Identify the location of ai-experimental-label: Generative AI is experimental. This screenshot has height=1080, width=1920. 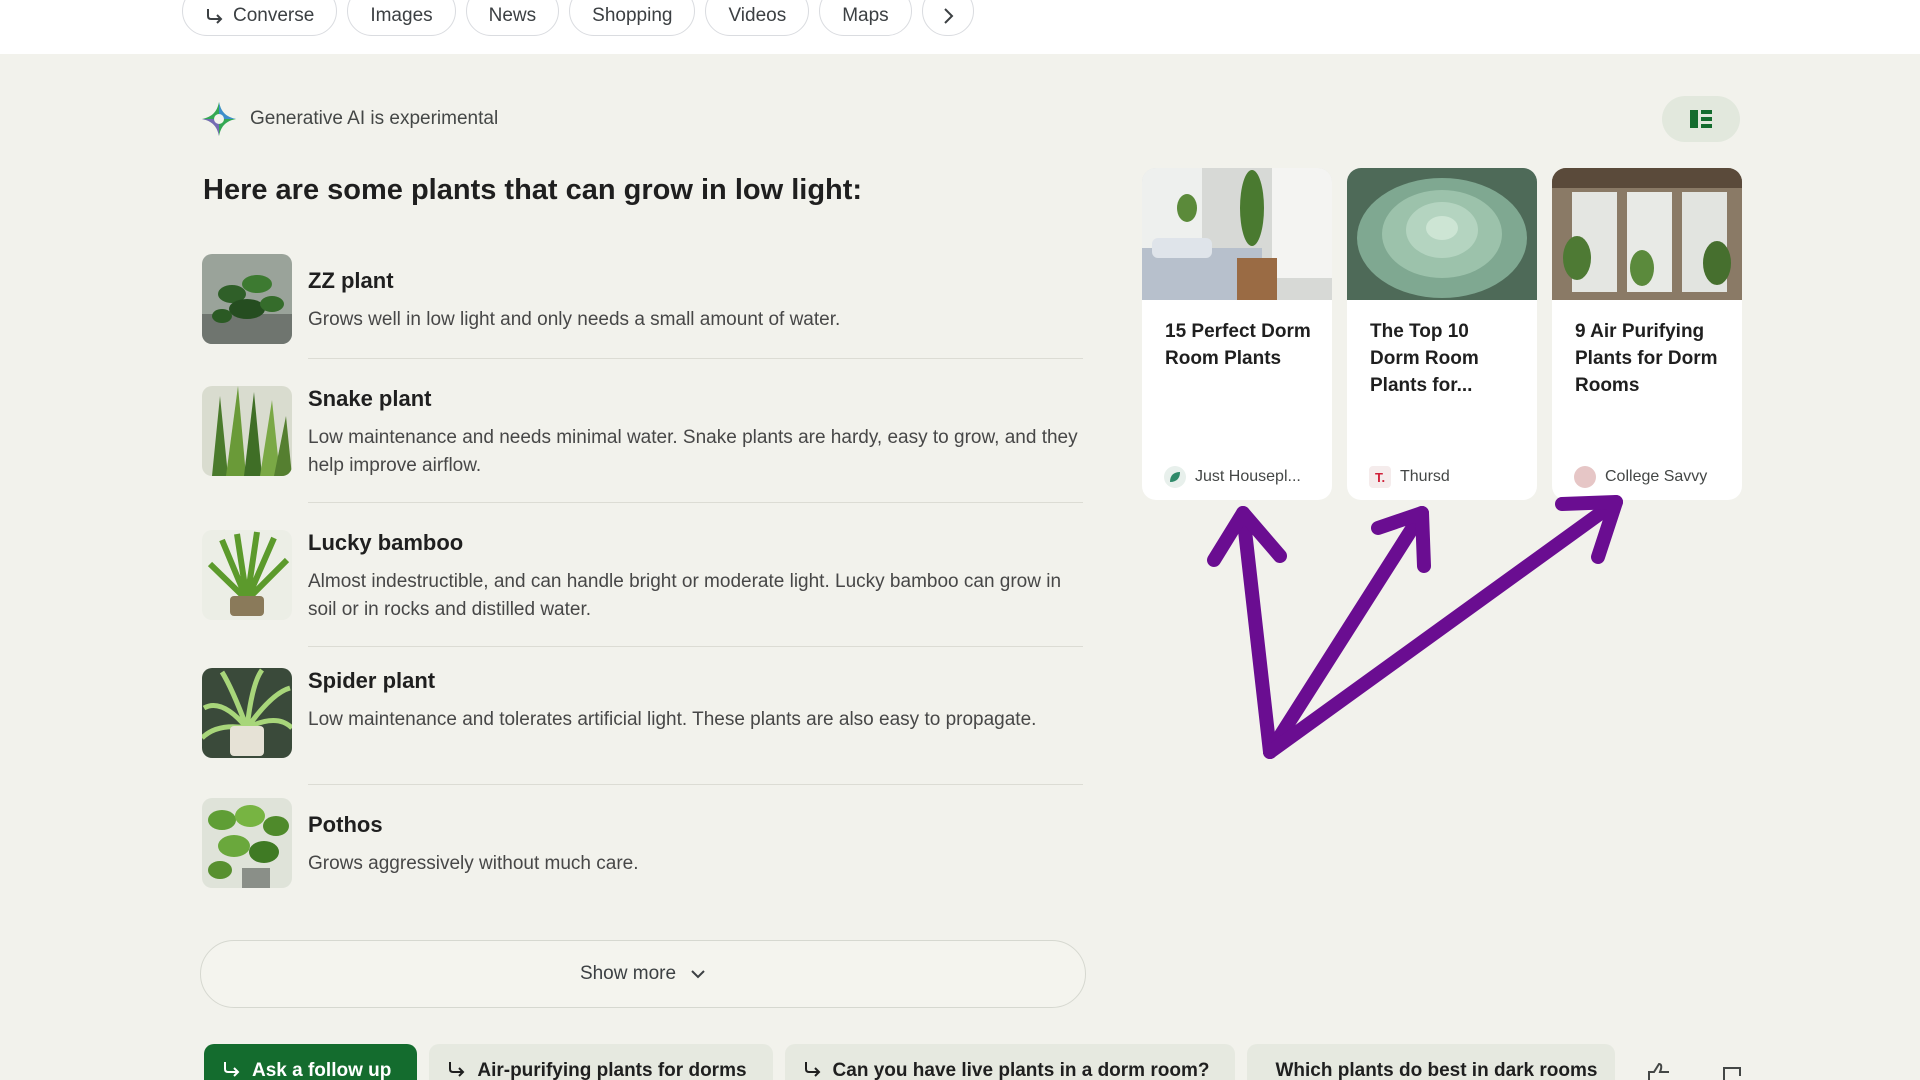
(374, 118).